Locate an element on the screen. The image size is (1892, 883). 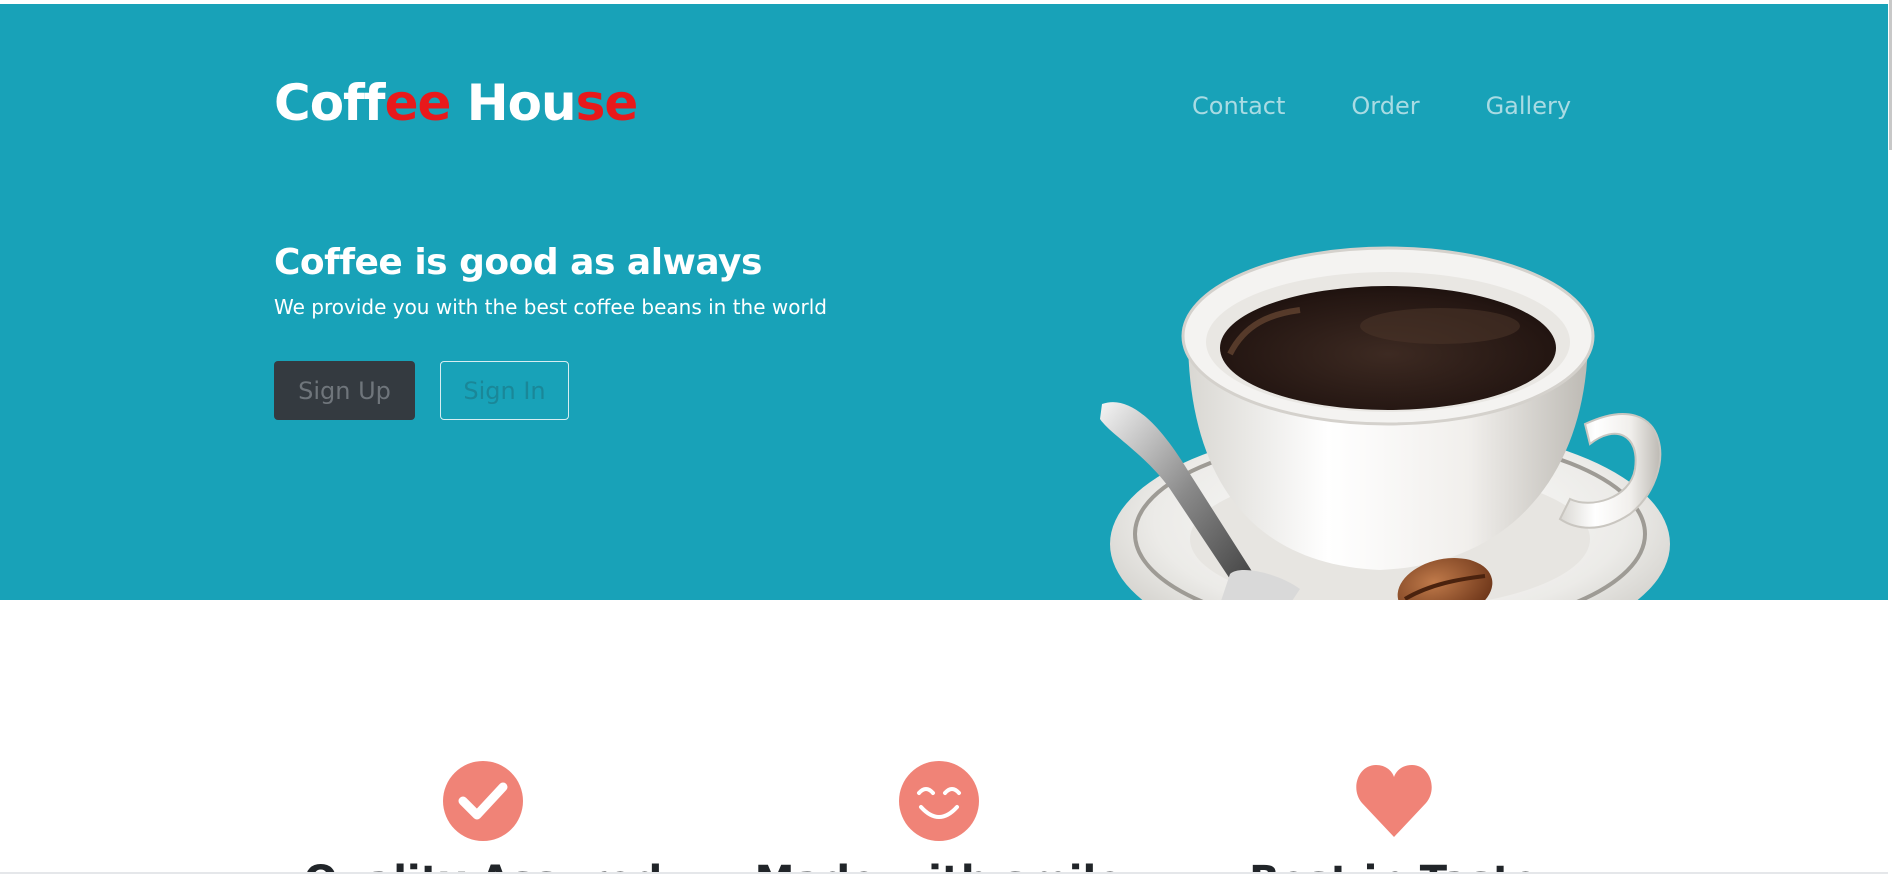
page-scrollbar is located at coordinates (1890, 441).